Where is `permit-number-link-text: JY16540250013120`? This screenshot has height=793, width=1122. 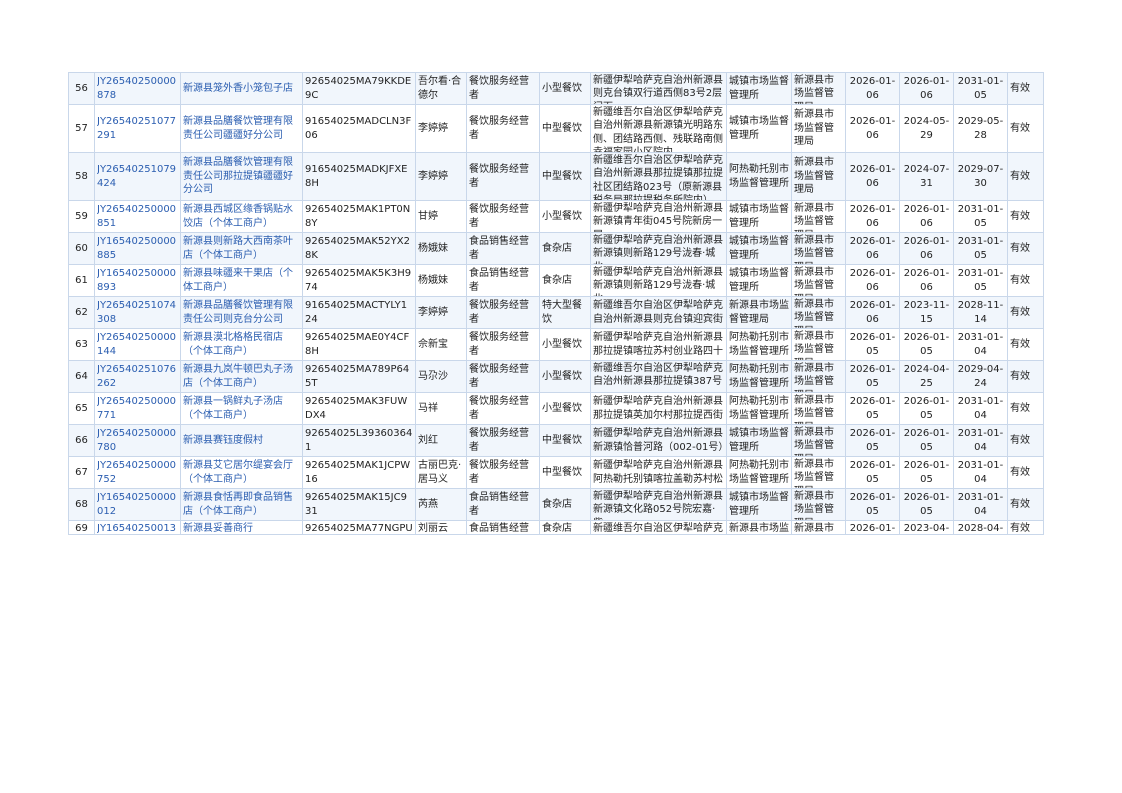 permit-number-link-text: JY16540250013120 is located at coordinates (137, 528).